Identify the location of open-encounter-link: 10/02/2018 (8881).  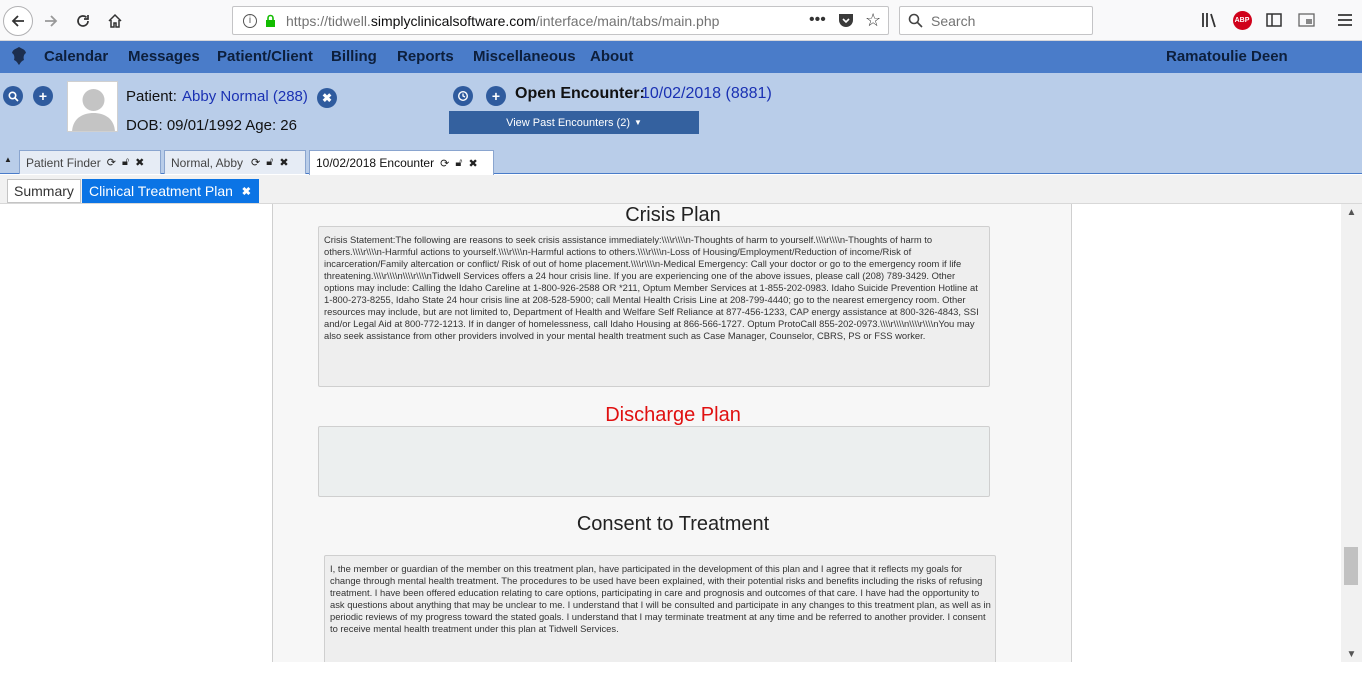
(706, 94).